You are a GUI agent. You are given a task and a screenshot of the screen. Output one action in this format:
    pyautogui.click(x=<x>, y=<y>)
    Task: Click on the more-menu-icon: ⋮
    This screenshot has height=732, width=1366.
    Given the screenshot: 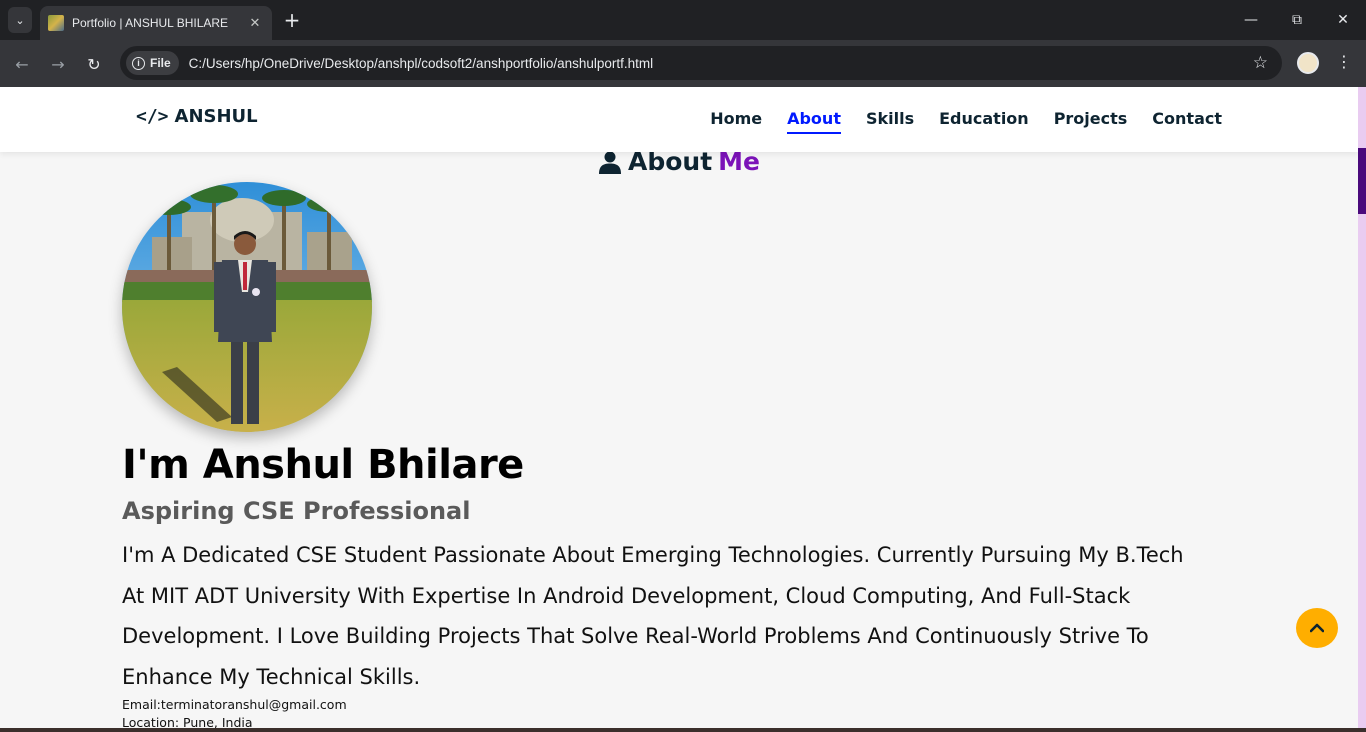 What is the action you would take?
    pyautogui.click(x=1344, y=61)
    